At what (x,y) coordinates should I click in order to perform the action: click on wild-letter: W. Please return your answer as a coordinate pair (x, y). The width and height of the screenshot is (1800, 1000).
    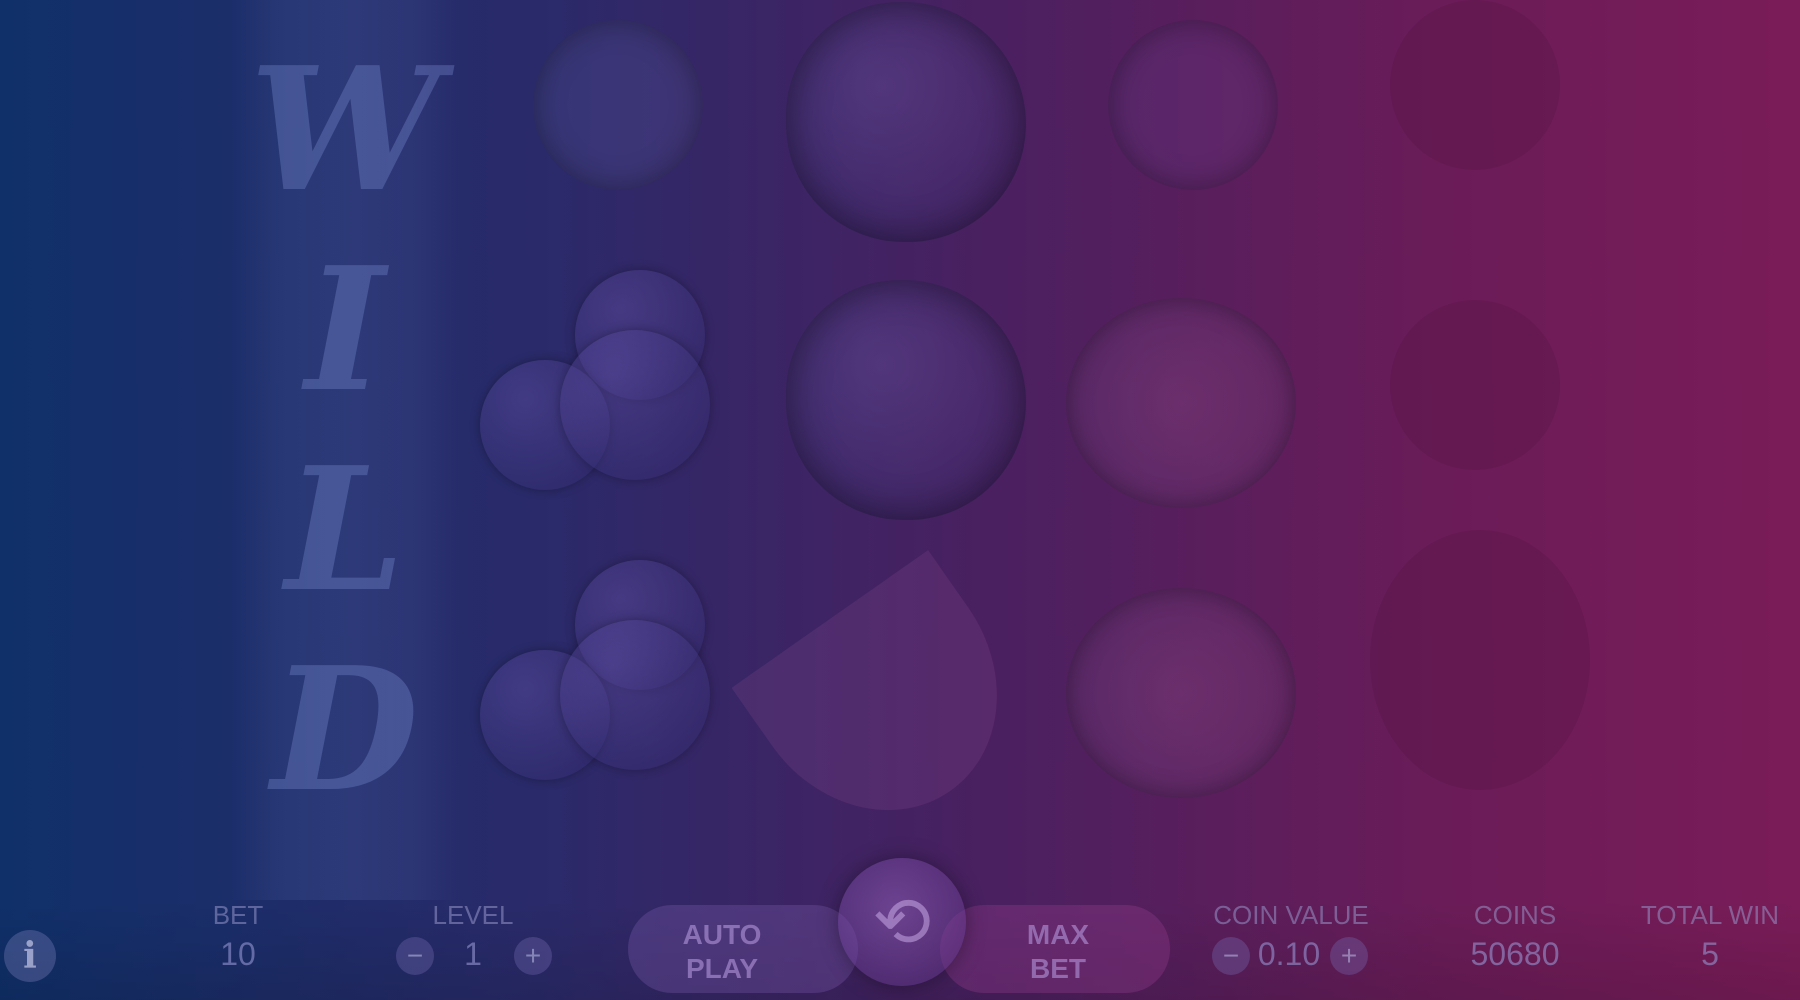
    Looking at the image, I should click on (345, 130).